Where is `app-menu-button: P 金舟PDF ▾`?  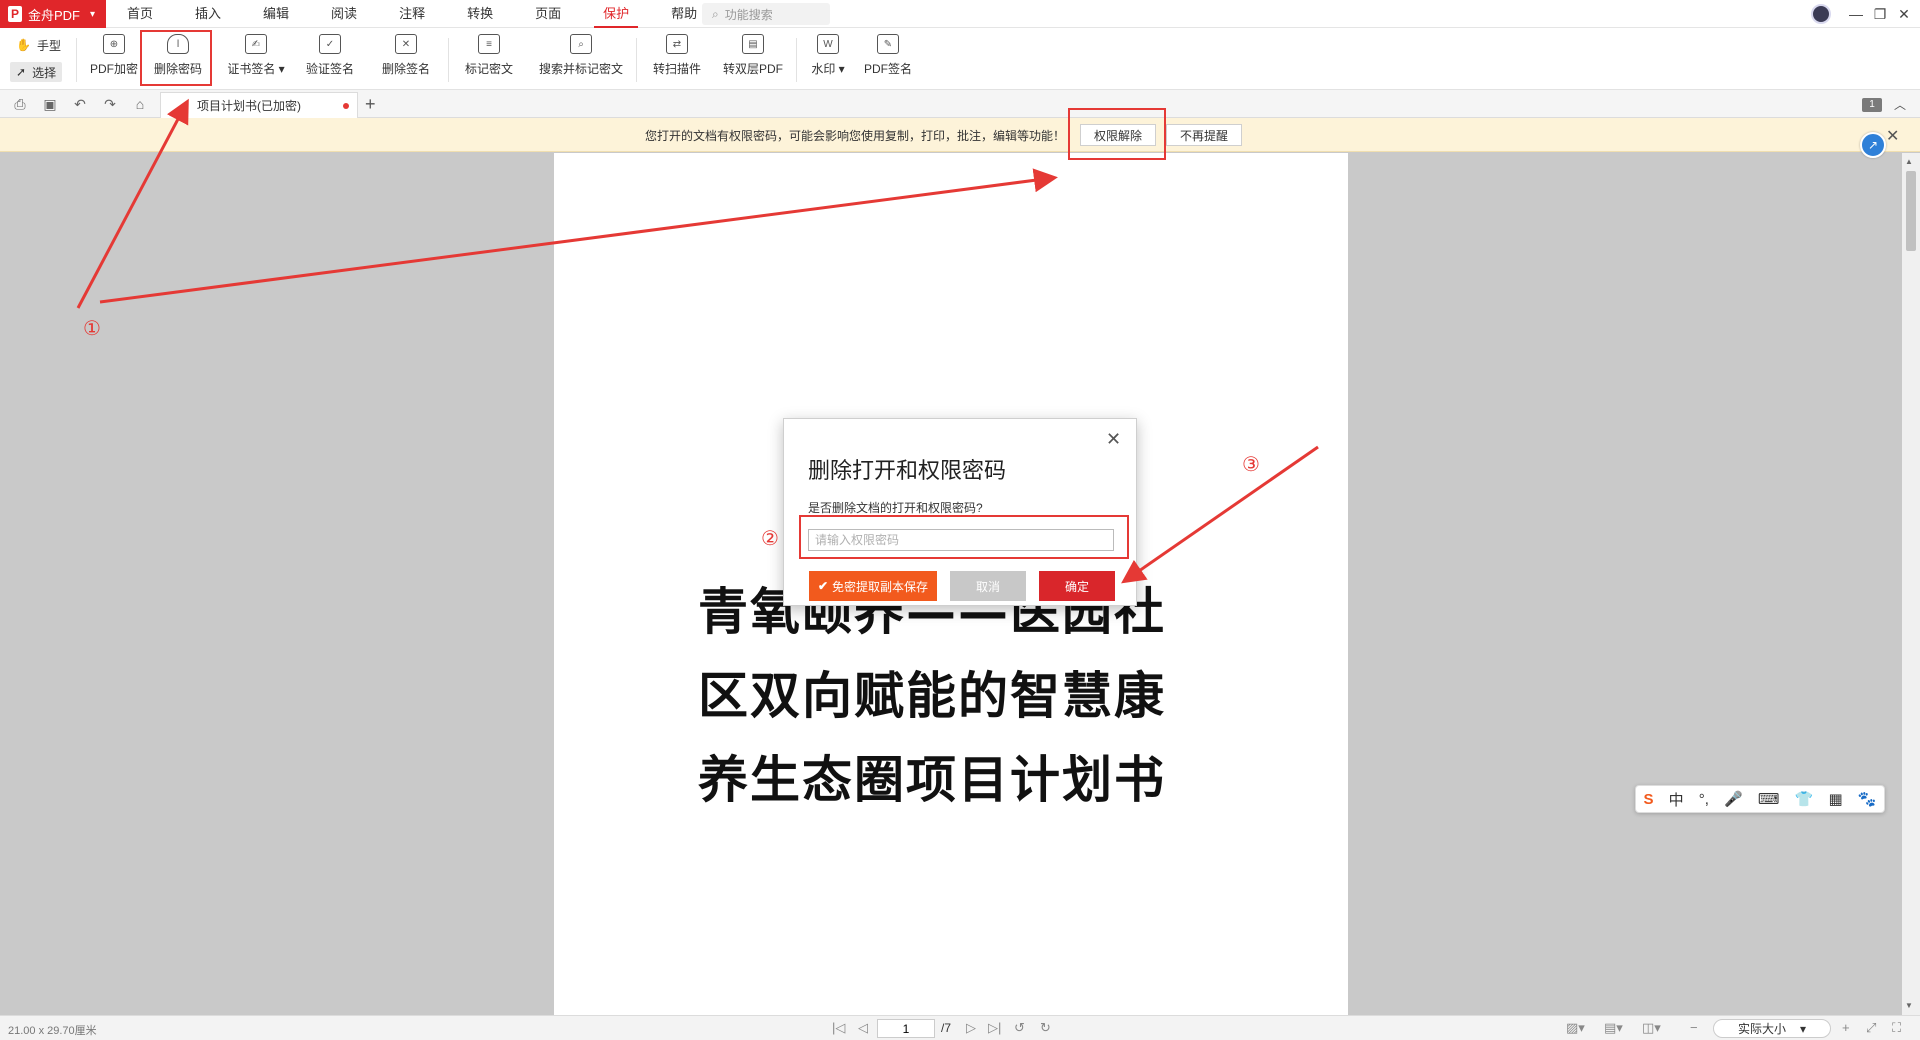 app-menu-button: P 金舟PDF ▾ is located at coordinates (53, 14).